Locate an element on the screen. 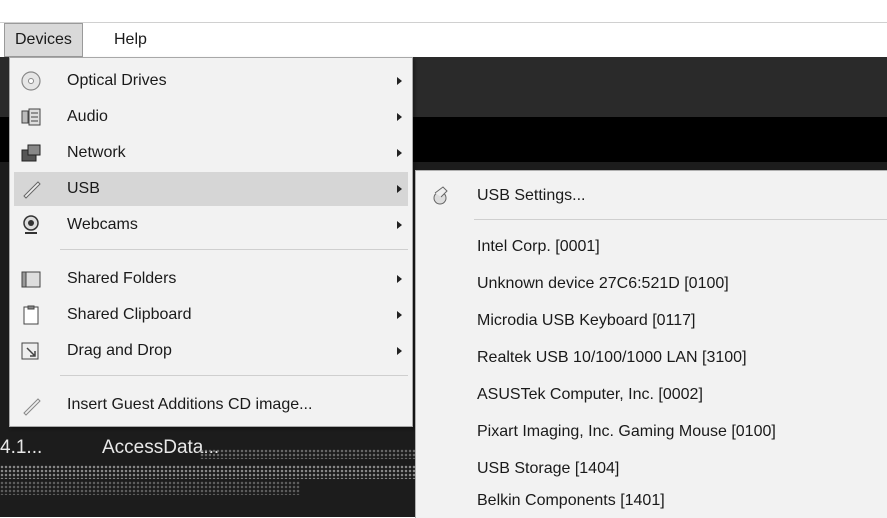 The width and height of the screenshot is (887, 518). usb-device-item: USB Storage [1404] is located at coordinates (651, 469).